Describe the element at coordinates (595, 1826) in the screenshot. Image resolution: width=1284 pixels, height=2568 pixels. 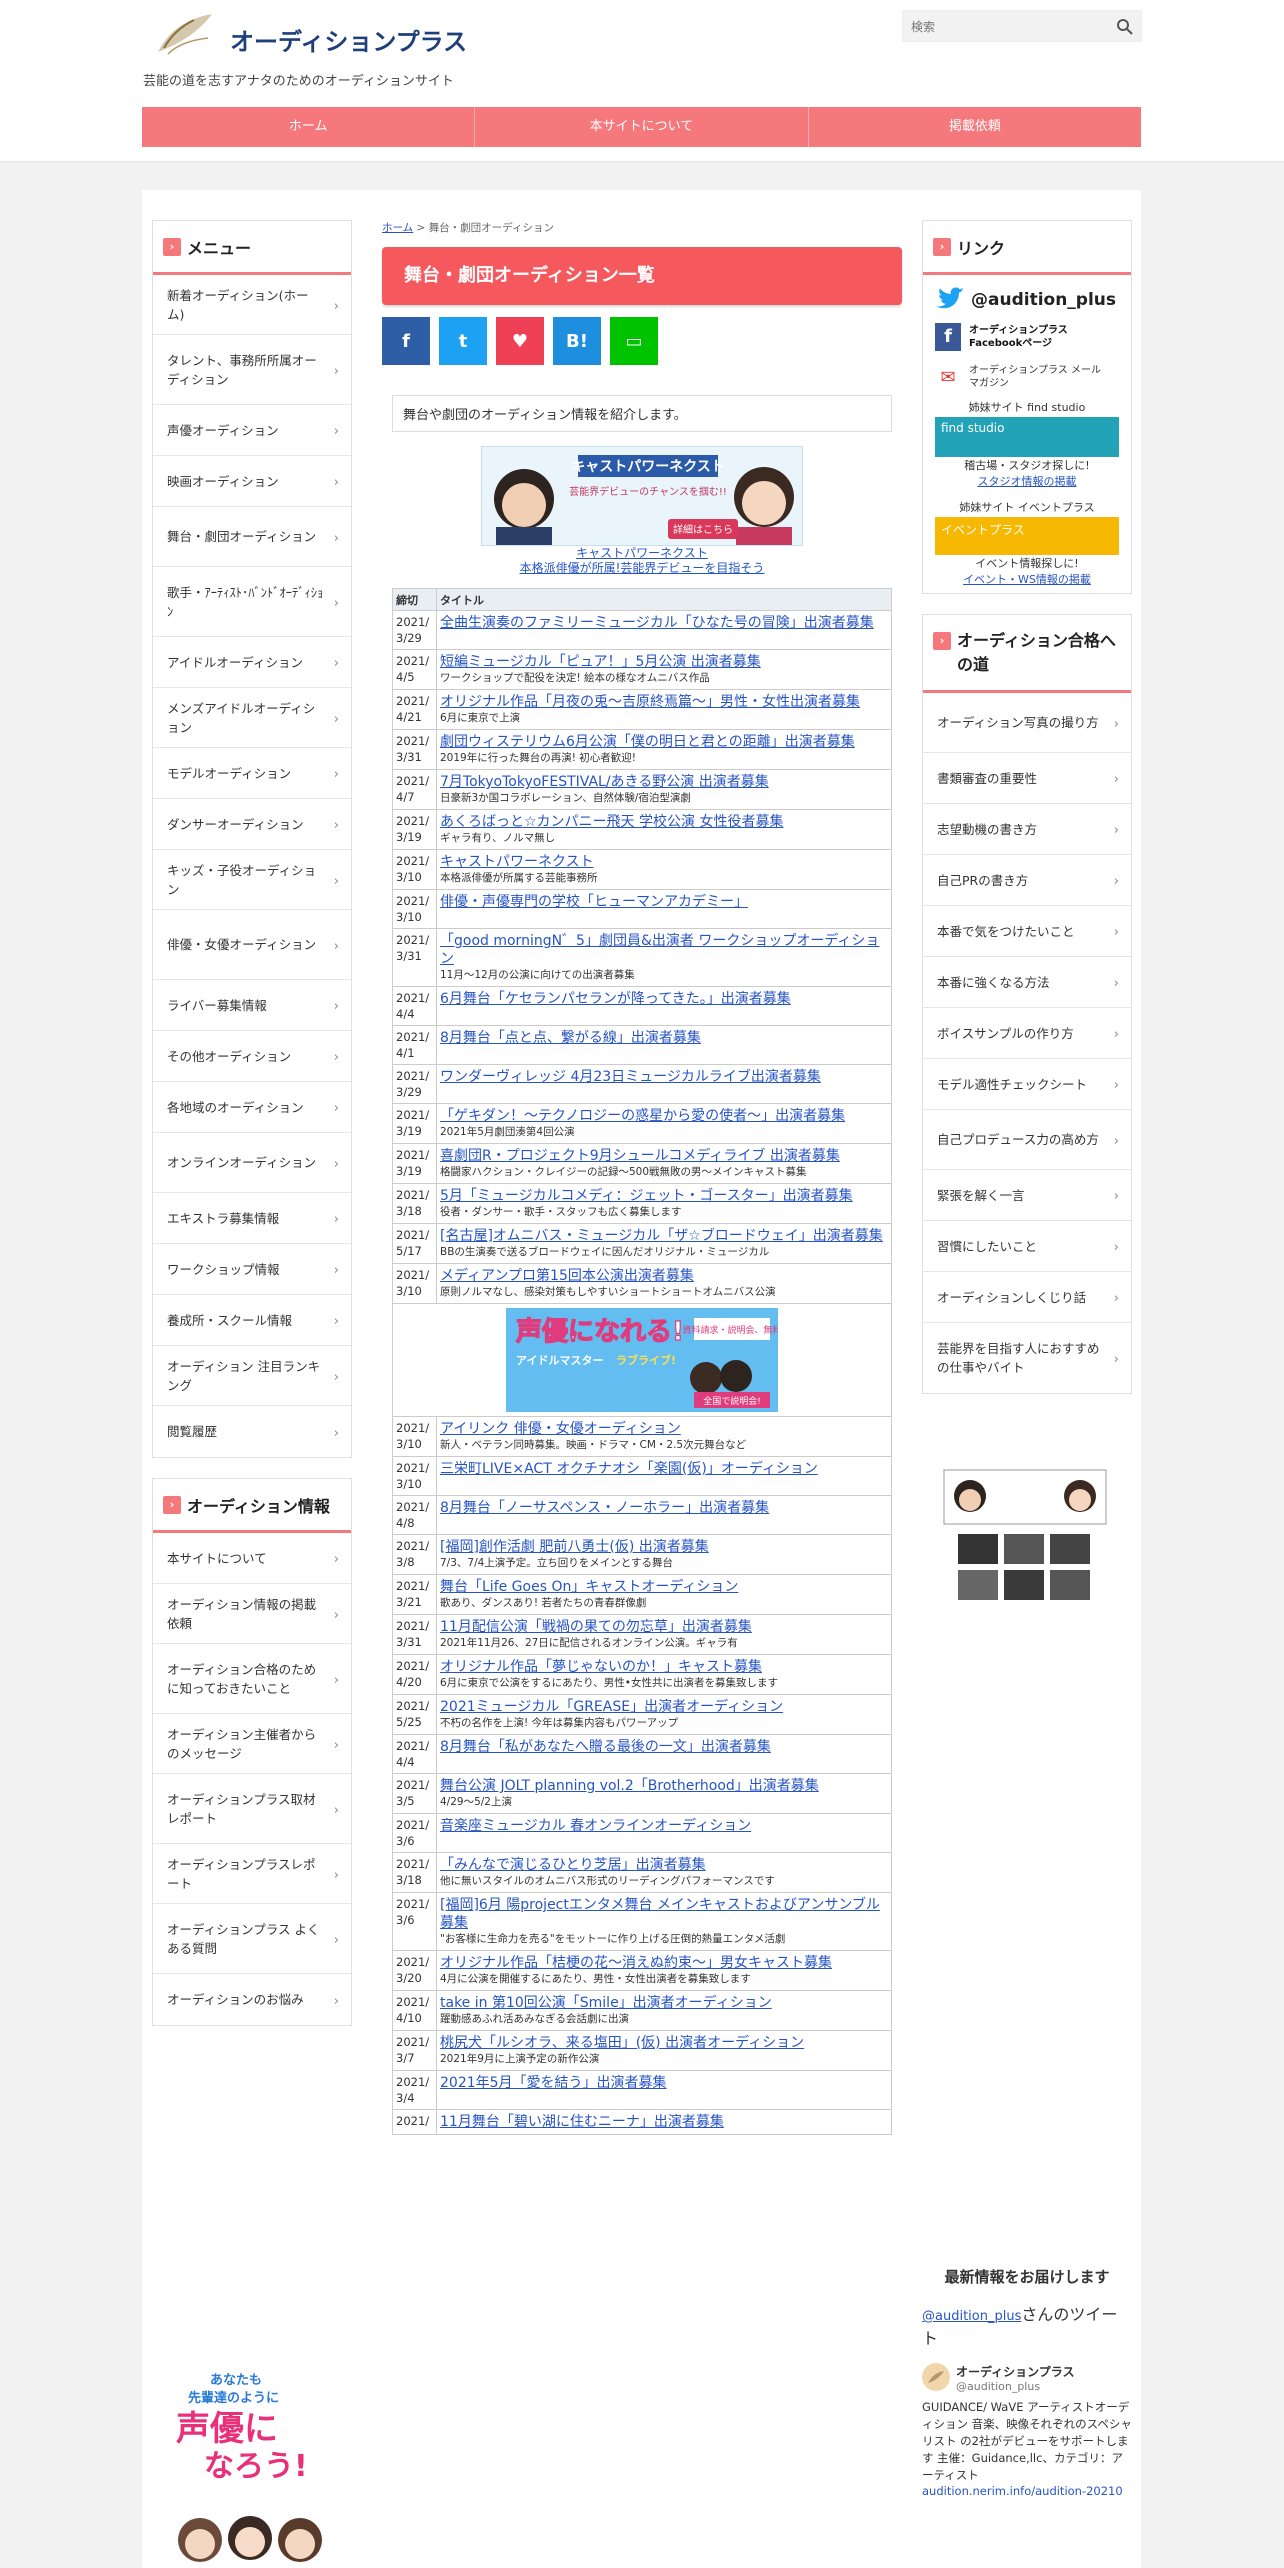
I see `audition-link: 音楽座ミュージカル 春オンラインオーディション` at that location.